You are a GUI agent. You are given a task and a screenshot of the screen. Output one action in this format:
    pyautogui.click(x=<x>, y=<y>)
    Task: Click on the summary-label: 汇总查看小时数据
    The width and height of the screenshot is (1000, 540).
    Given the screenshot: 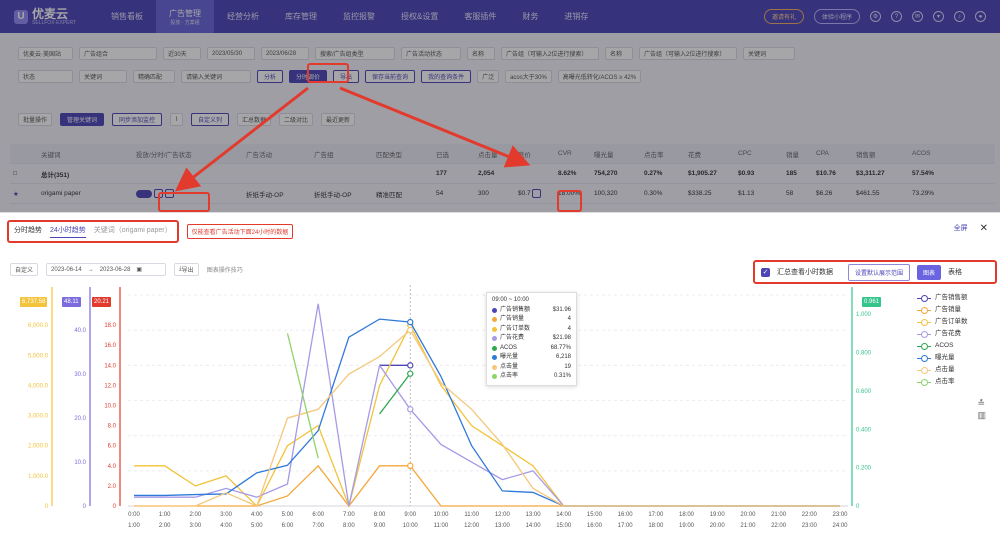 What is the action you would take?
    pyautogui.click(x=805, y=272)
    